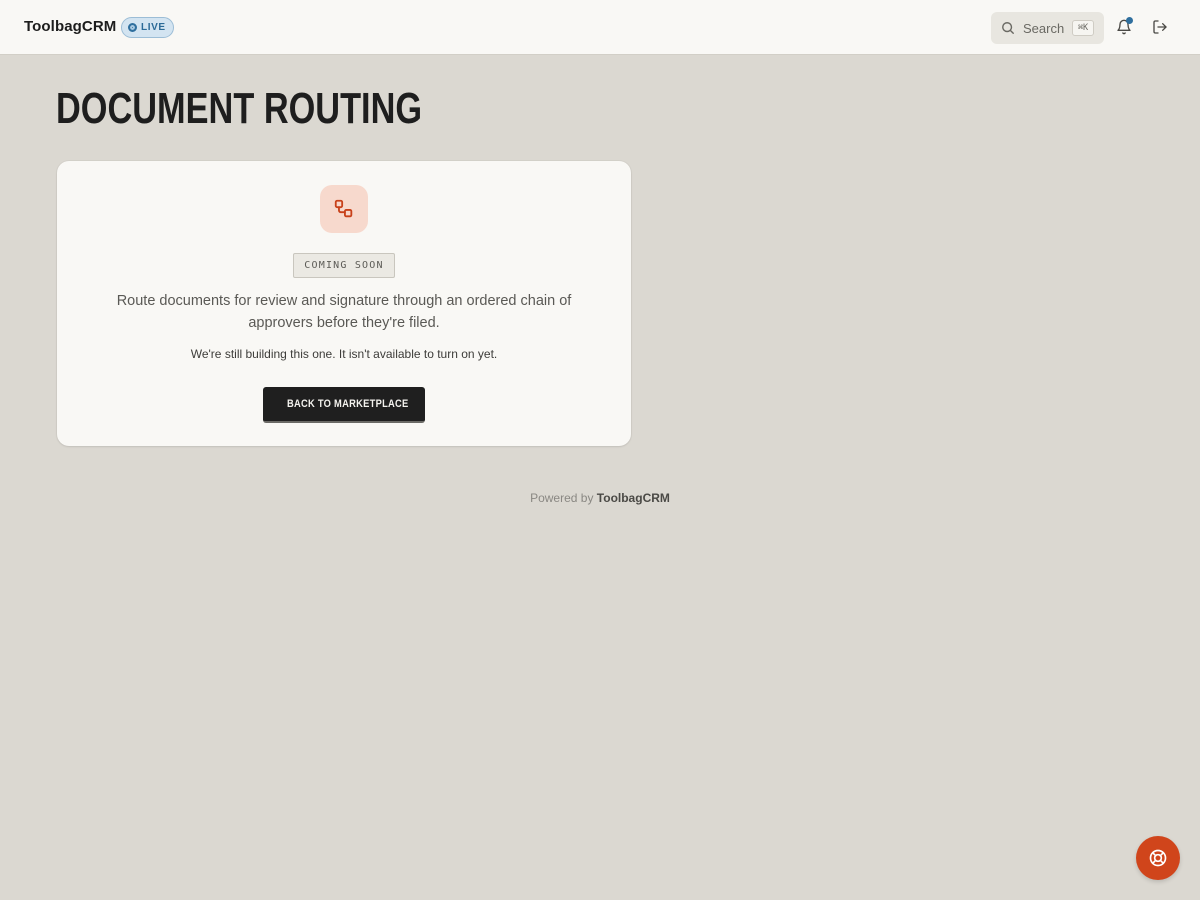 This screenshot has width=1200, height=900. I want to click on top-bar: ToolbagCRM LIVE Search ⌘K, so click(600, 27).